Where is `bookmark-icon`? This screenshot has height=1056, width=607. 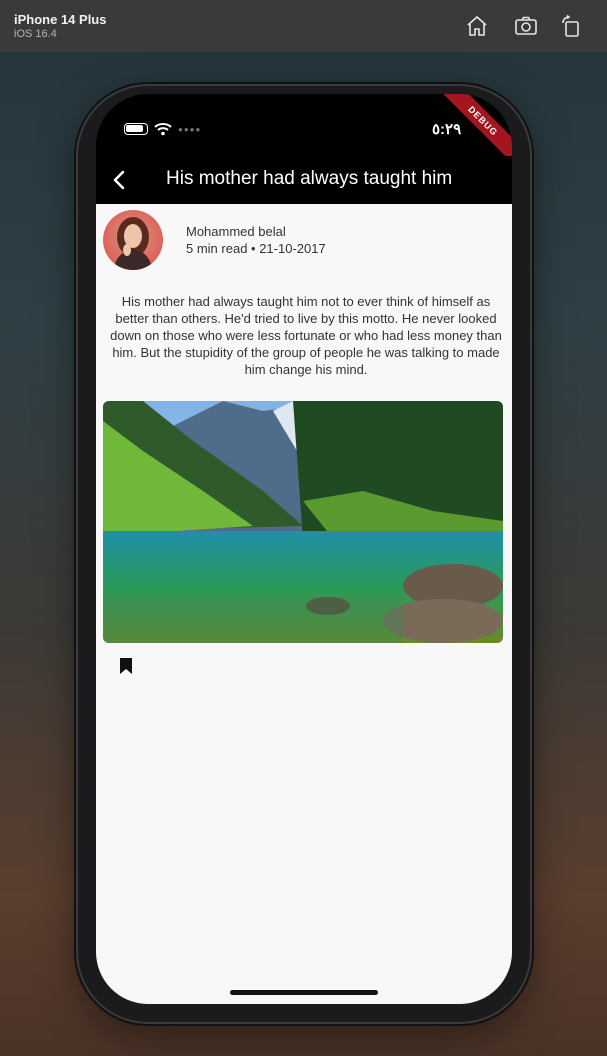 bookmark-icon is located at coordinates (126, 666).